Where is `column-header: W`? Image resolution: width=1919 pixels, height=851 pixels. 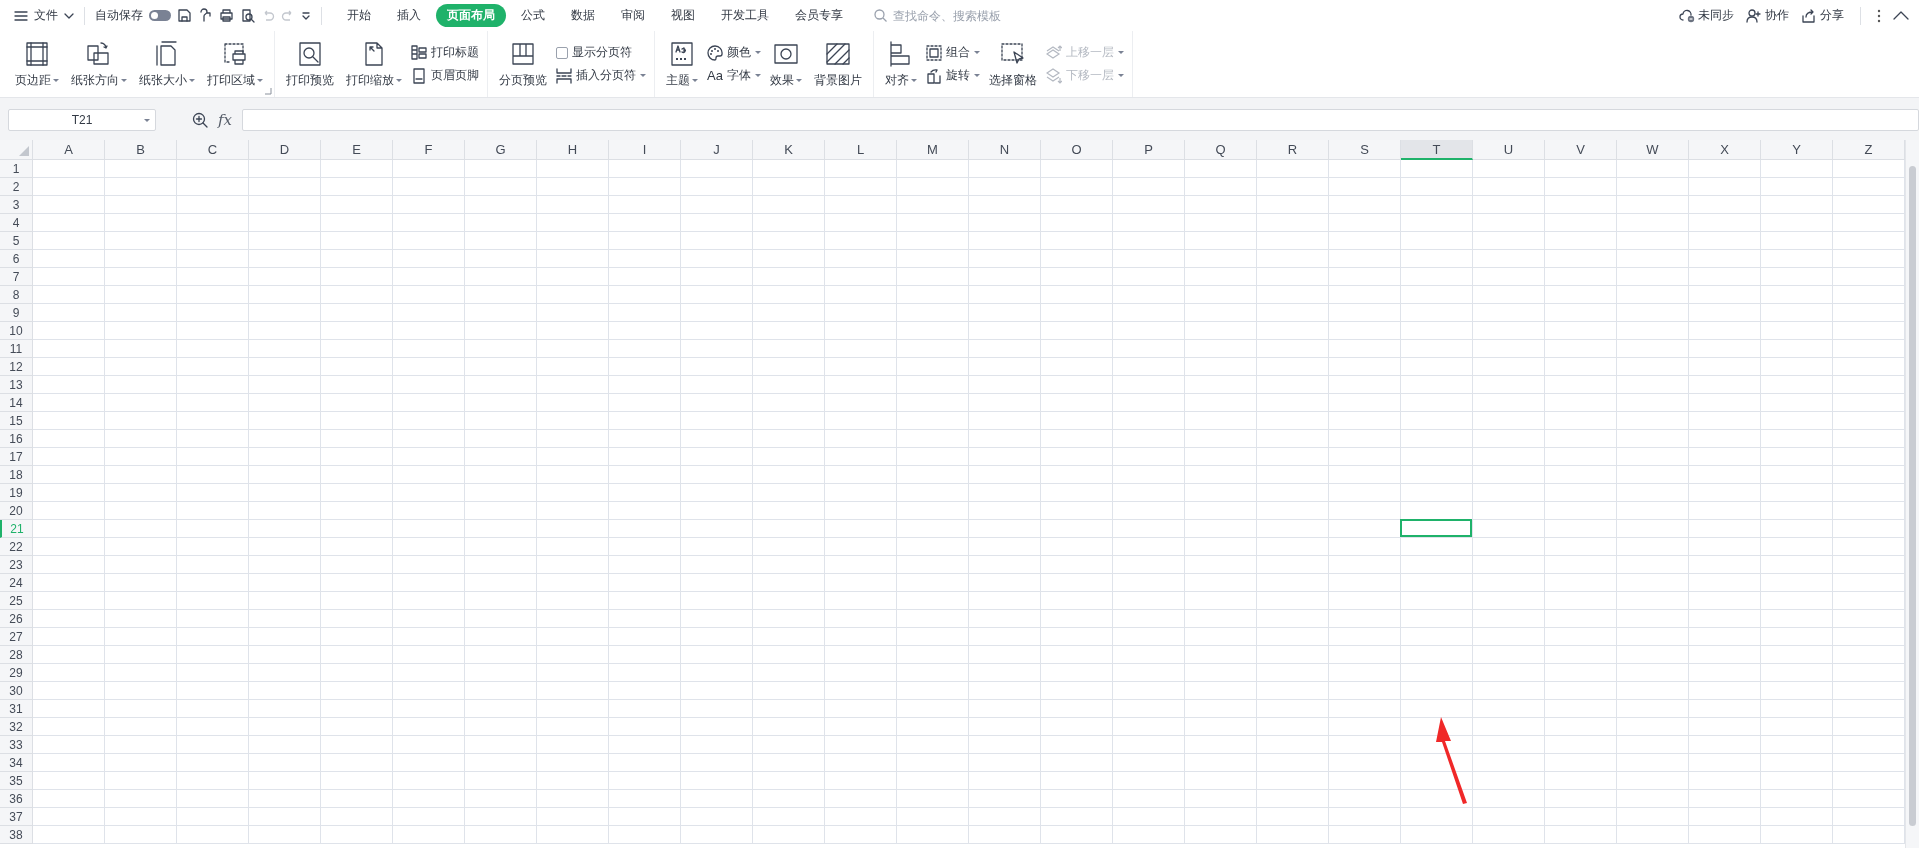
column-header: W is located at coordinates (1653, 150).